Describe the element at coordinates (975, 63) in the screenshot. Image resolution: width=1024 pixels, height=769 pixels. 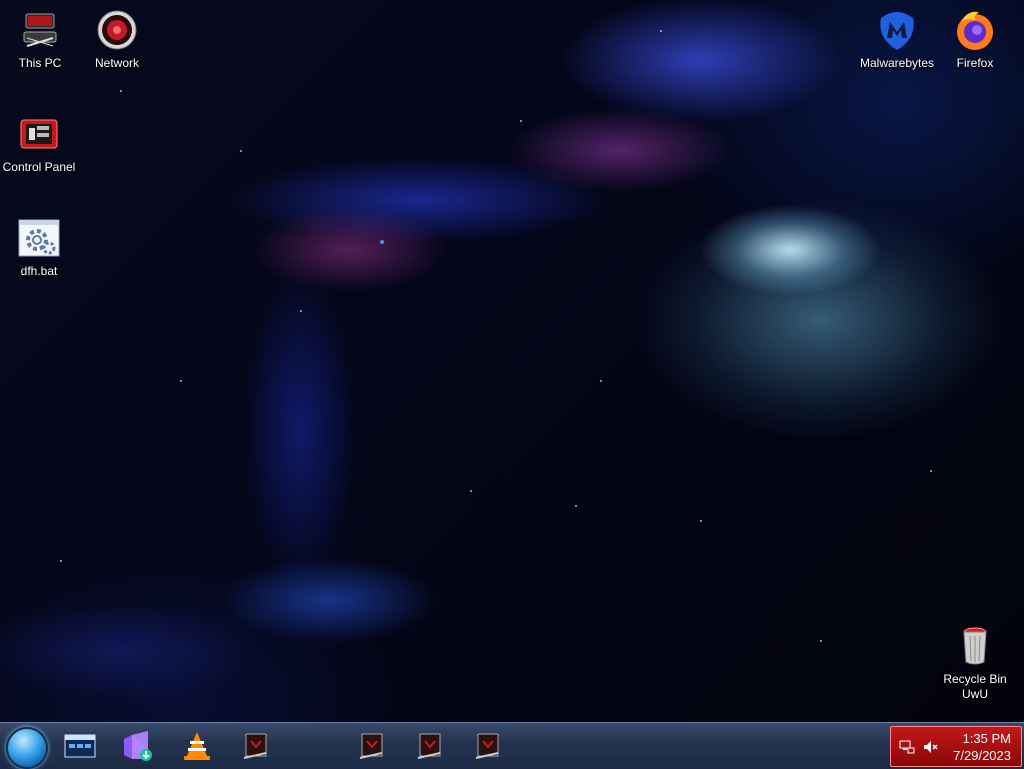
I see `desktop-icon-label: Firefox` at that location.